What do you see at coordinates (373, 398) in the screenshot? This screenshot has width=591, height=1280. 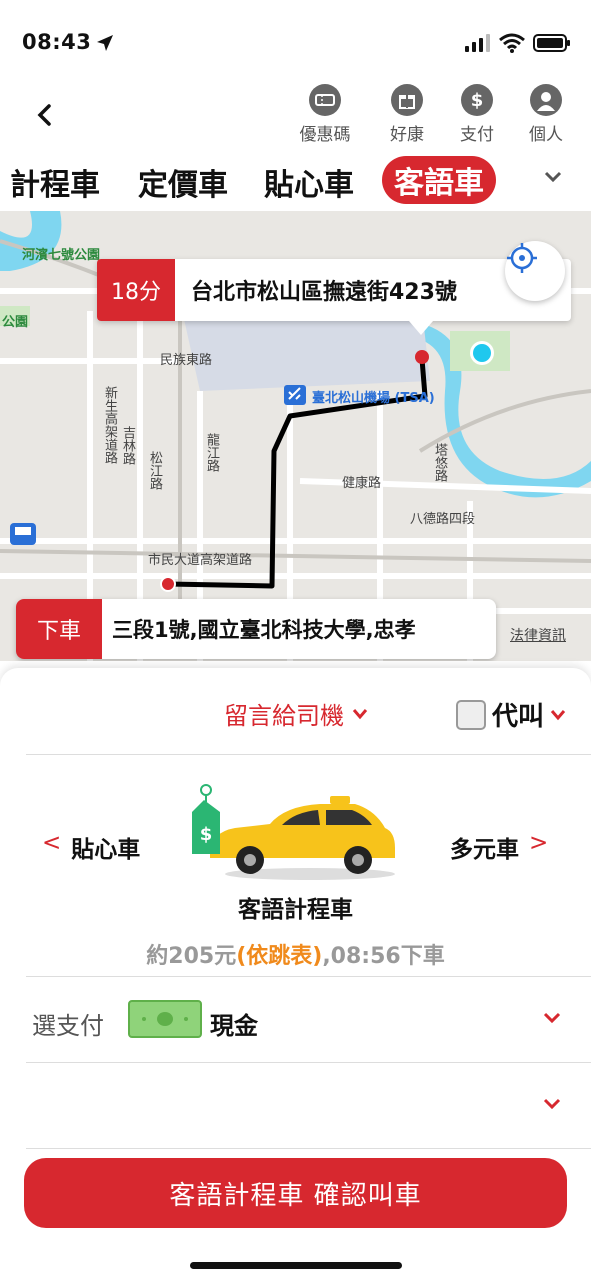 I see `map-label-airport: 臺北松山機場 (TSA)` at bounding box center [373, 398].